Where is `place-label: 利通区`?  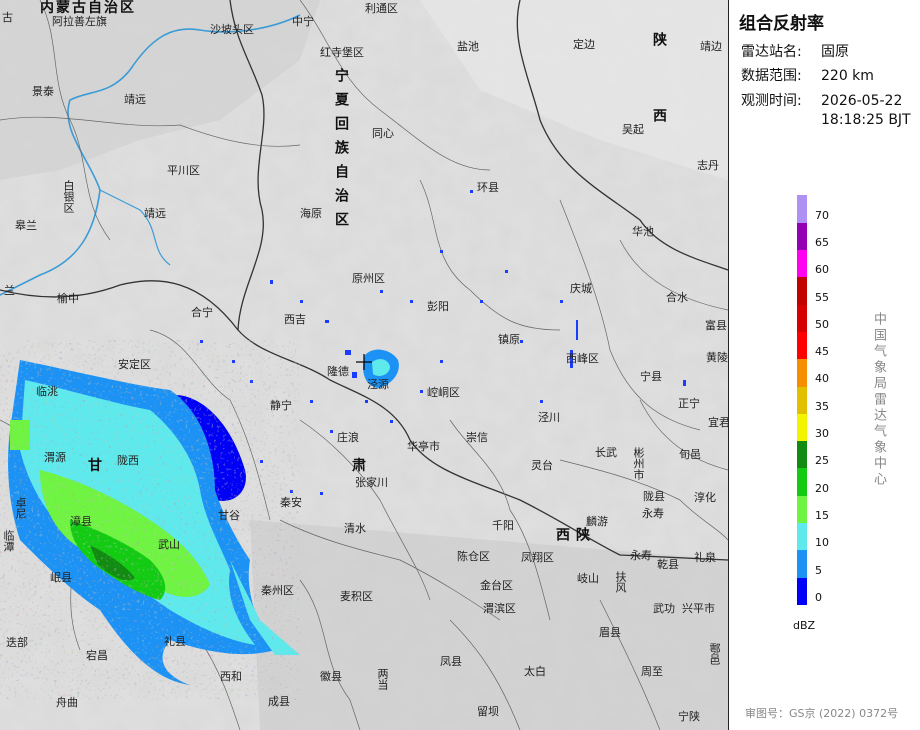
place-label: 利通区 is located at coordinates (381, 8).